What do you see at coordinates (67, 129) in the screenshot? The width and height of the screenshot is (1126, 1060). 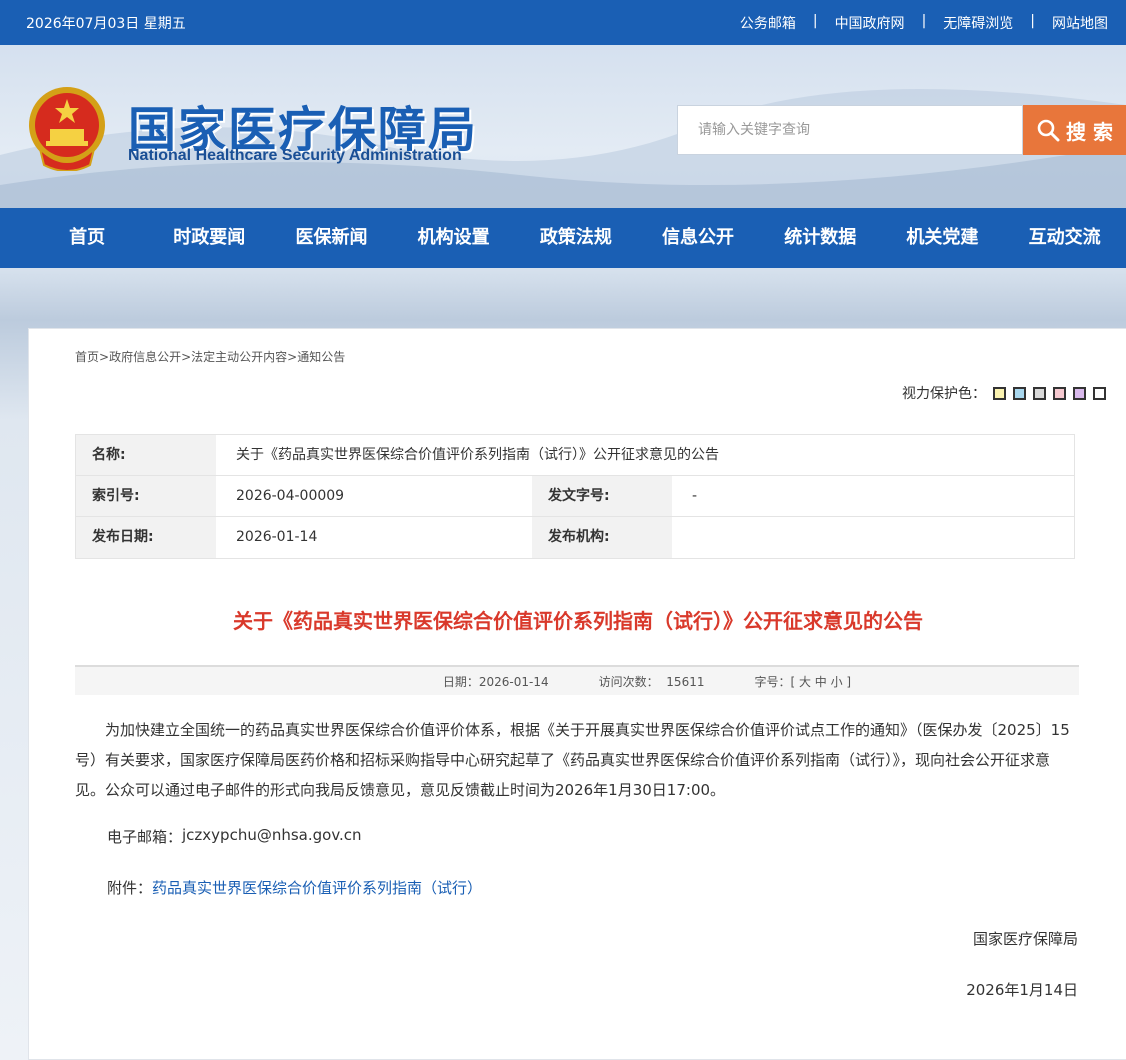 I see `national-emblem-icon` at bounding box center [67, 129].